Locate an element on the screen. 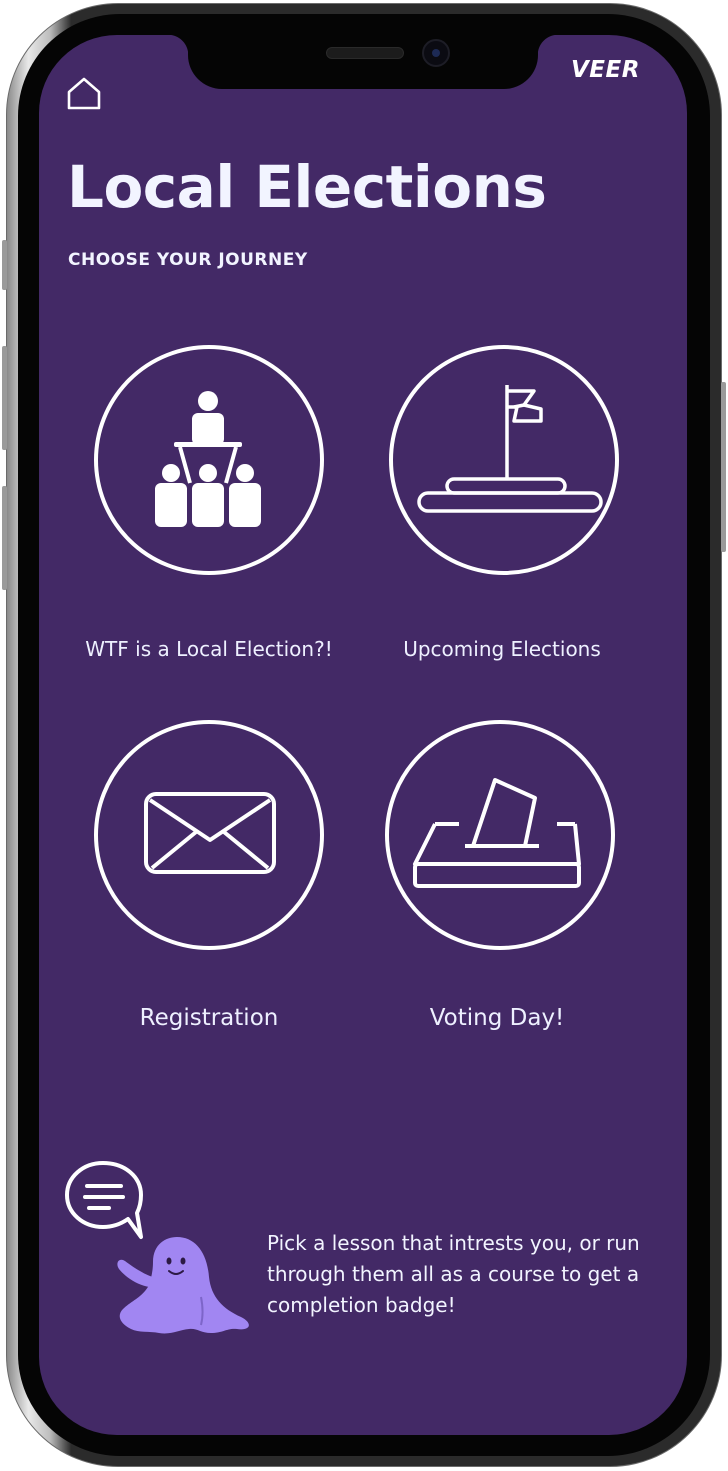 The height and width of the screenshot is (1471, 728). journey-card-voting-day: Voting Day! is located at coordinates (497, 885).